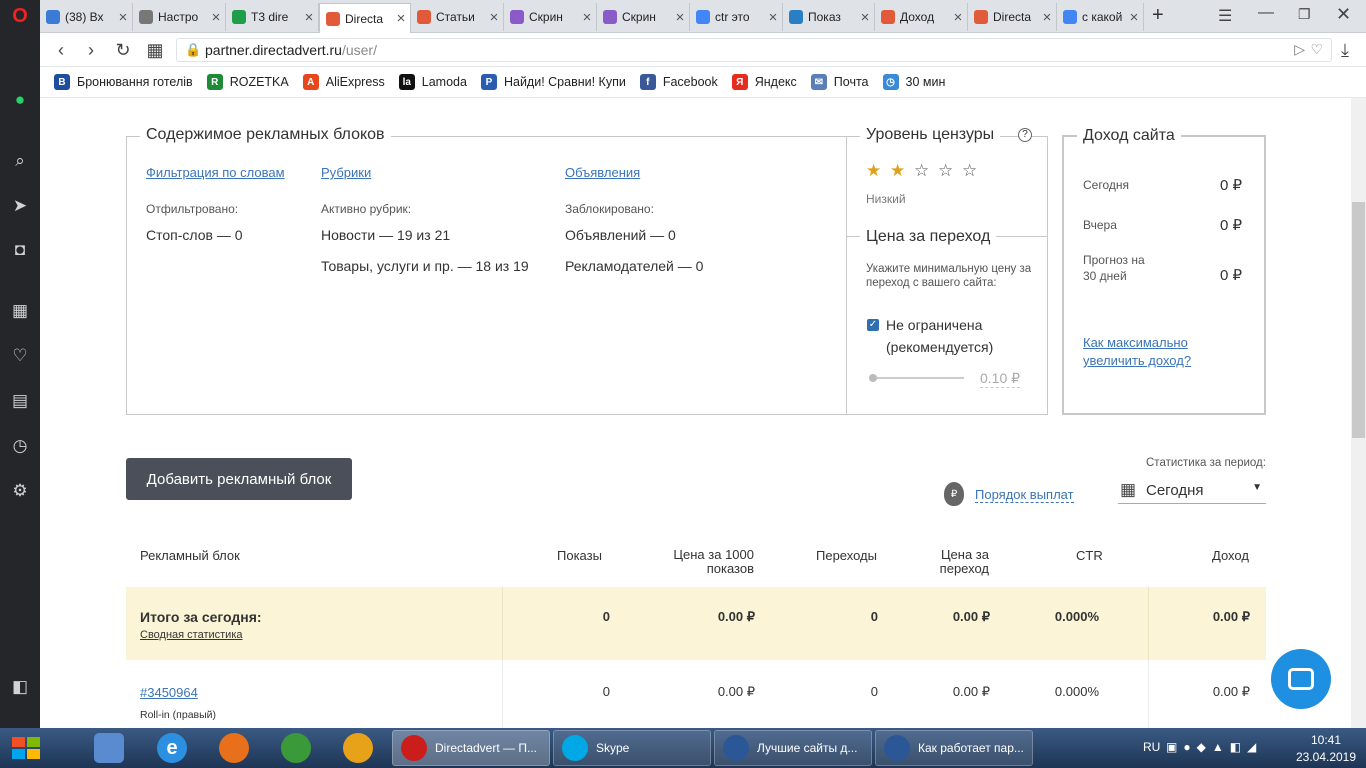 Image resolution: width=1366 pixels, height=768 pixels. Describe the element at coordinates (86, 17) in the screenshot. I see `tab-0: (38) Вх ×` at that location.